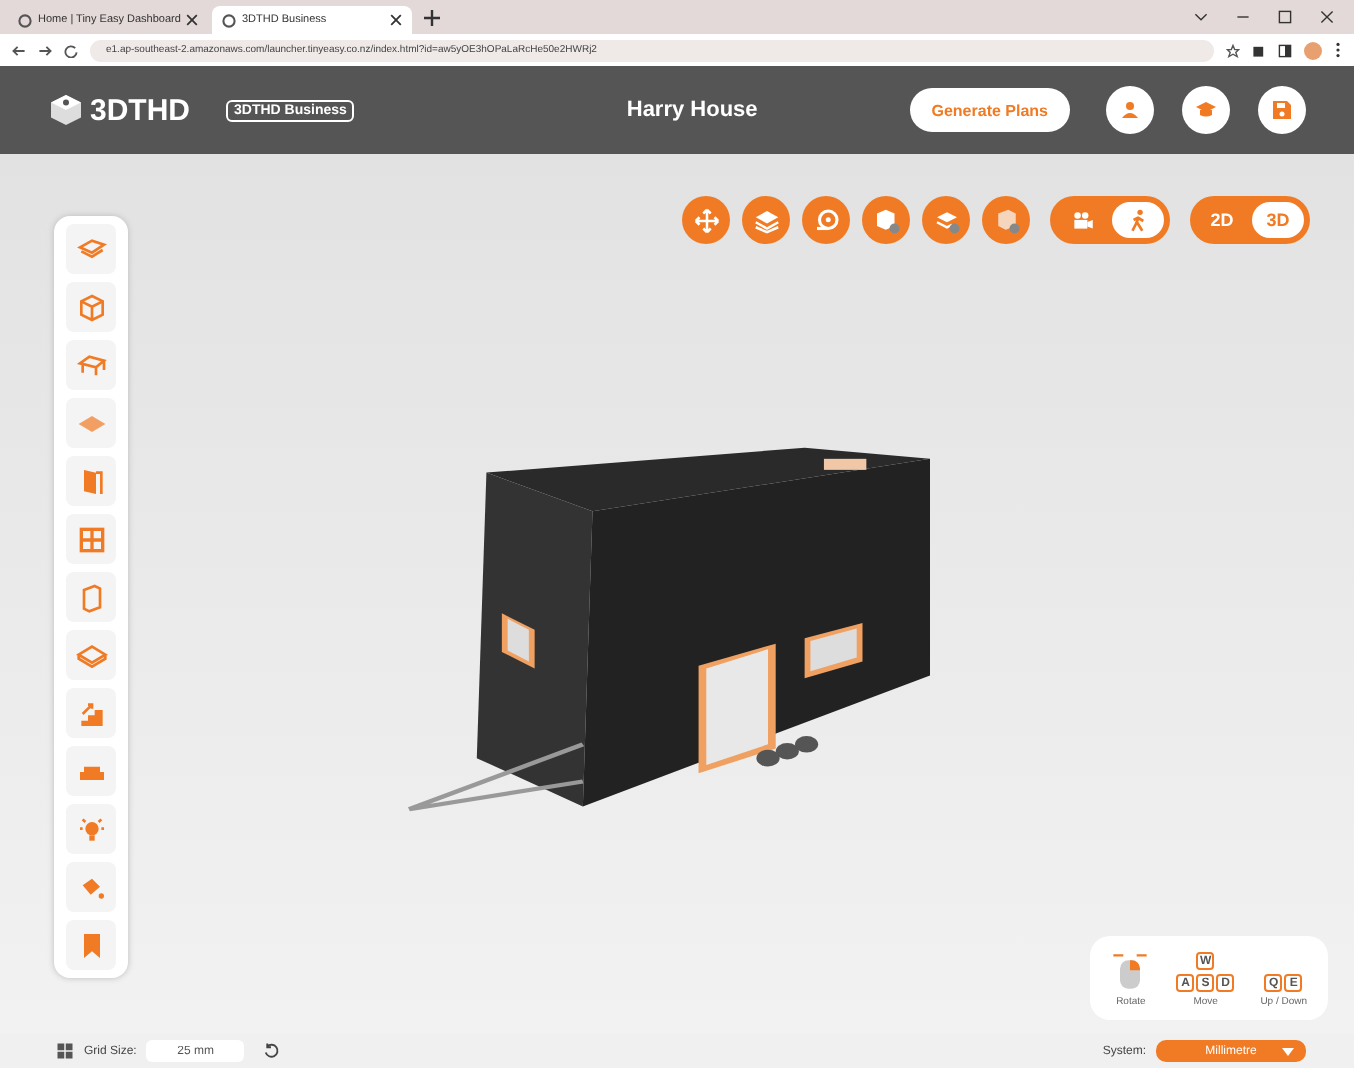 This screenshot has width=1354, height=1068. I want to click on project-title: Harry House, so click(692, 110).